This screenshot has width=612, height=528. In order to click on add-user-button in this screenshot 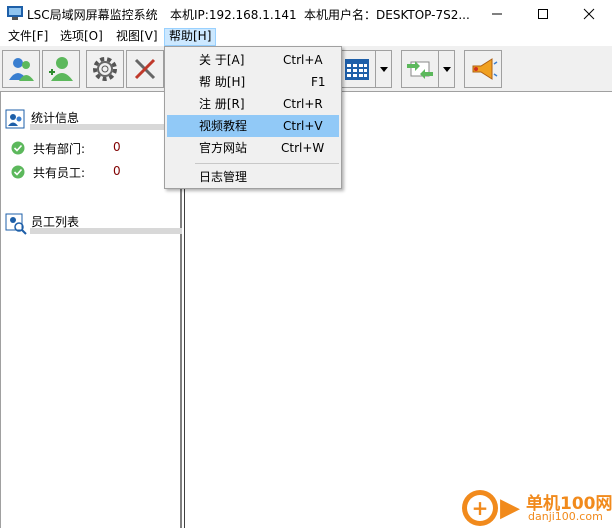, I will do `click(61, 69)`.